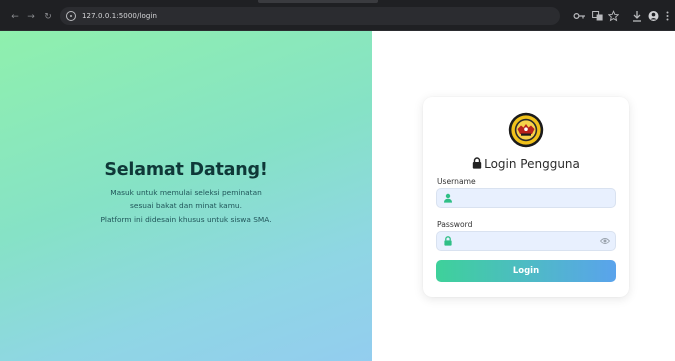 This screenshot has height=361, width=675. What do you see at coordinates (605, 241) in the screenshot?
I see `show-password-eye-icon` at bounding box center [605, 241].